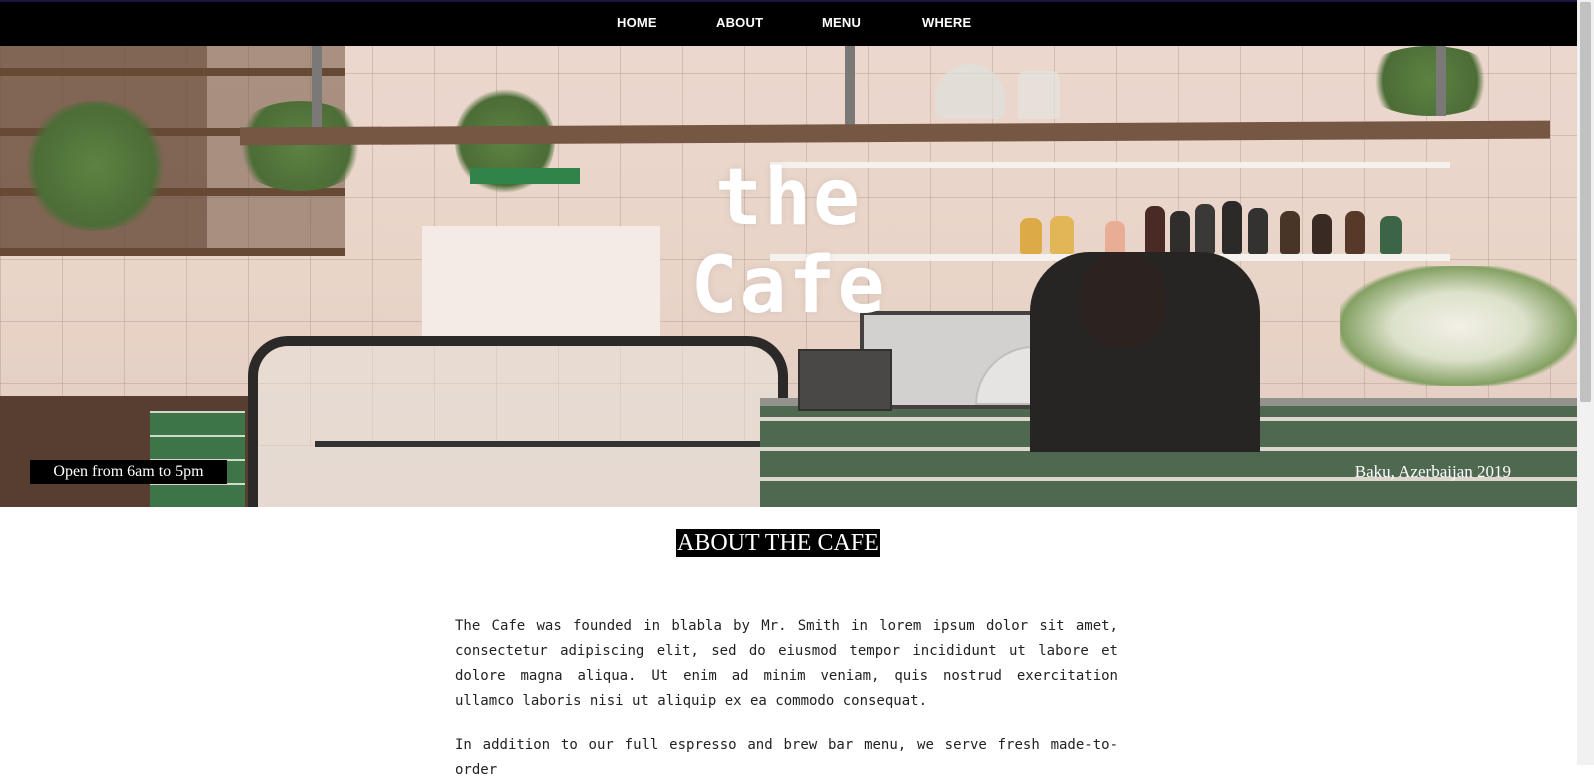  I want to click on nav-link-about: ABOUT, so click(739, 22).